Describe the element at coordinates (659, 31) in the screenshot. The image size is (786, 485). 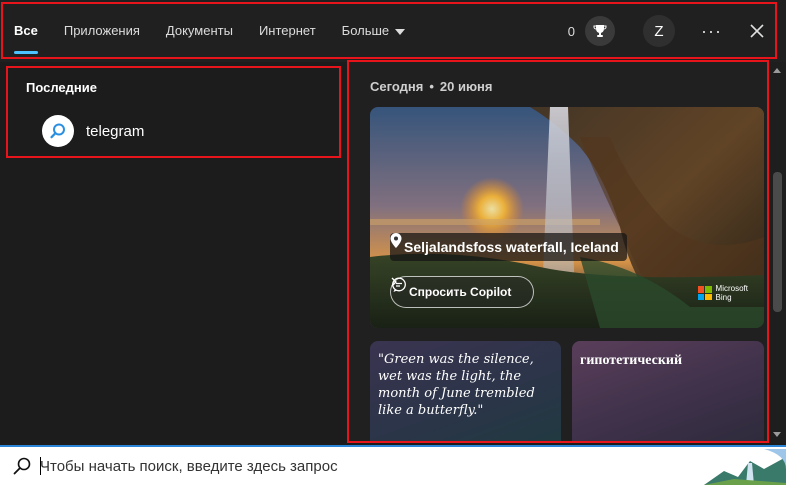
I see `account-avatar: Z` at that location.